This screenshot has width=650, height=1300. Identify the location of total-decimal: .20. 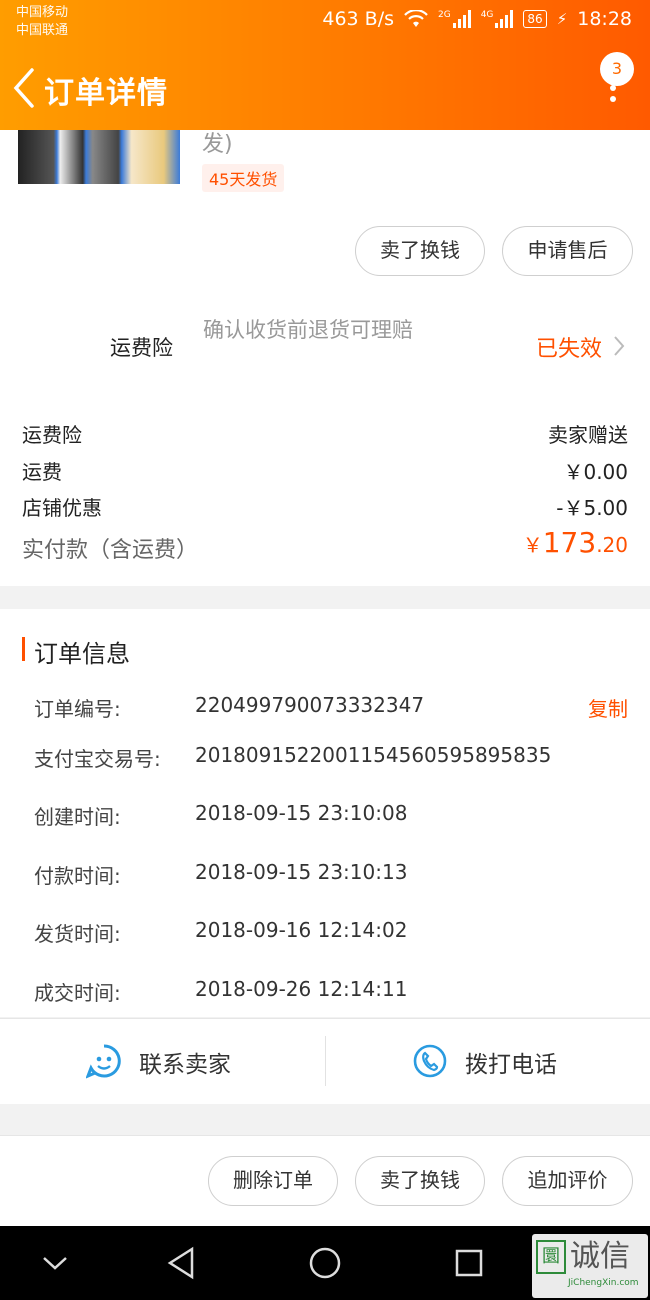
(612, 545).